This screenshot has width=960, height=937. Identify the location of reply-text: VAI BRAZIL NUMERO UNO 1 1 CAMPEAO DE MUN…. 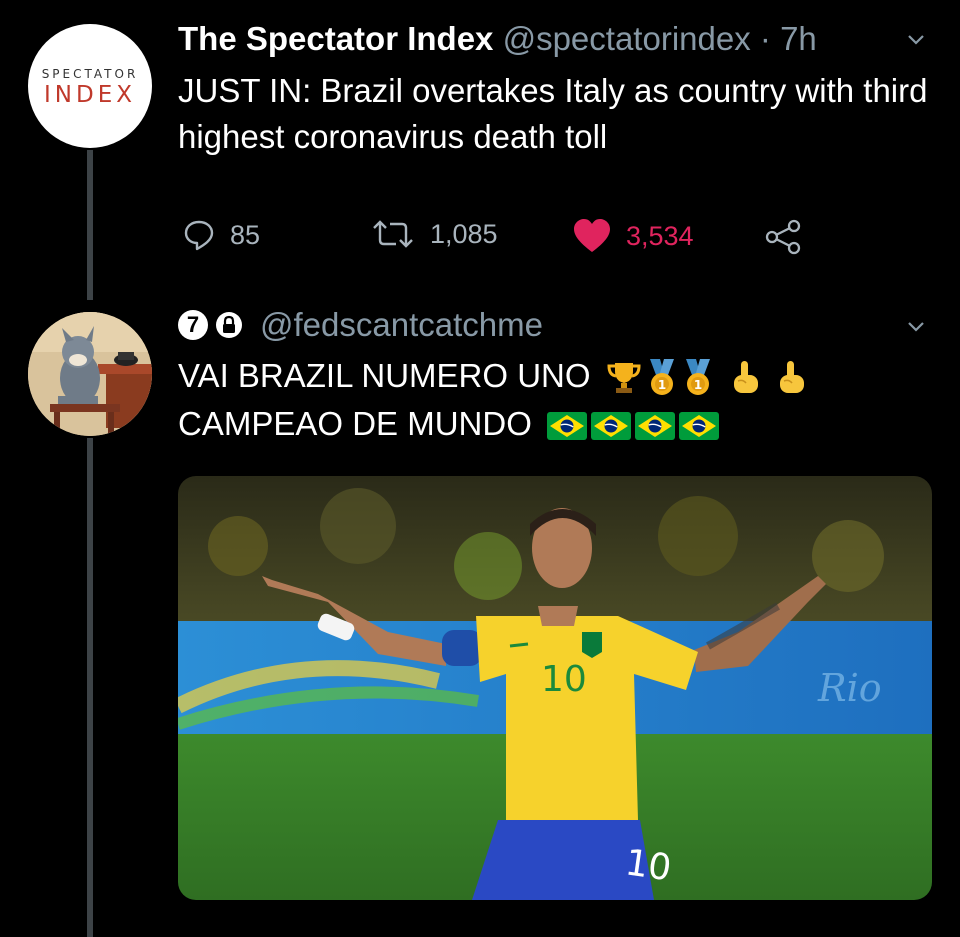
(563, 400).